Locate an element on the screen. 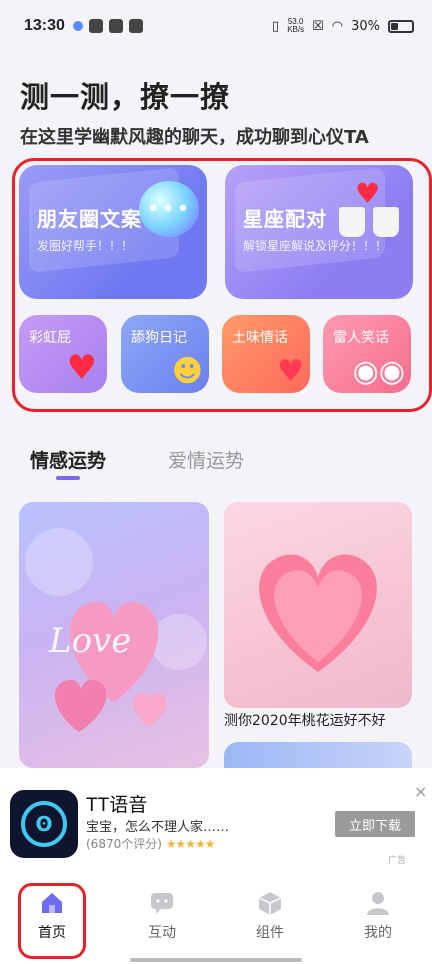 The height and width of the screenshot is (964, 432). tt-voice-logo: ʘ is located at coordinates (44, 824).